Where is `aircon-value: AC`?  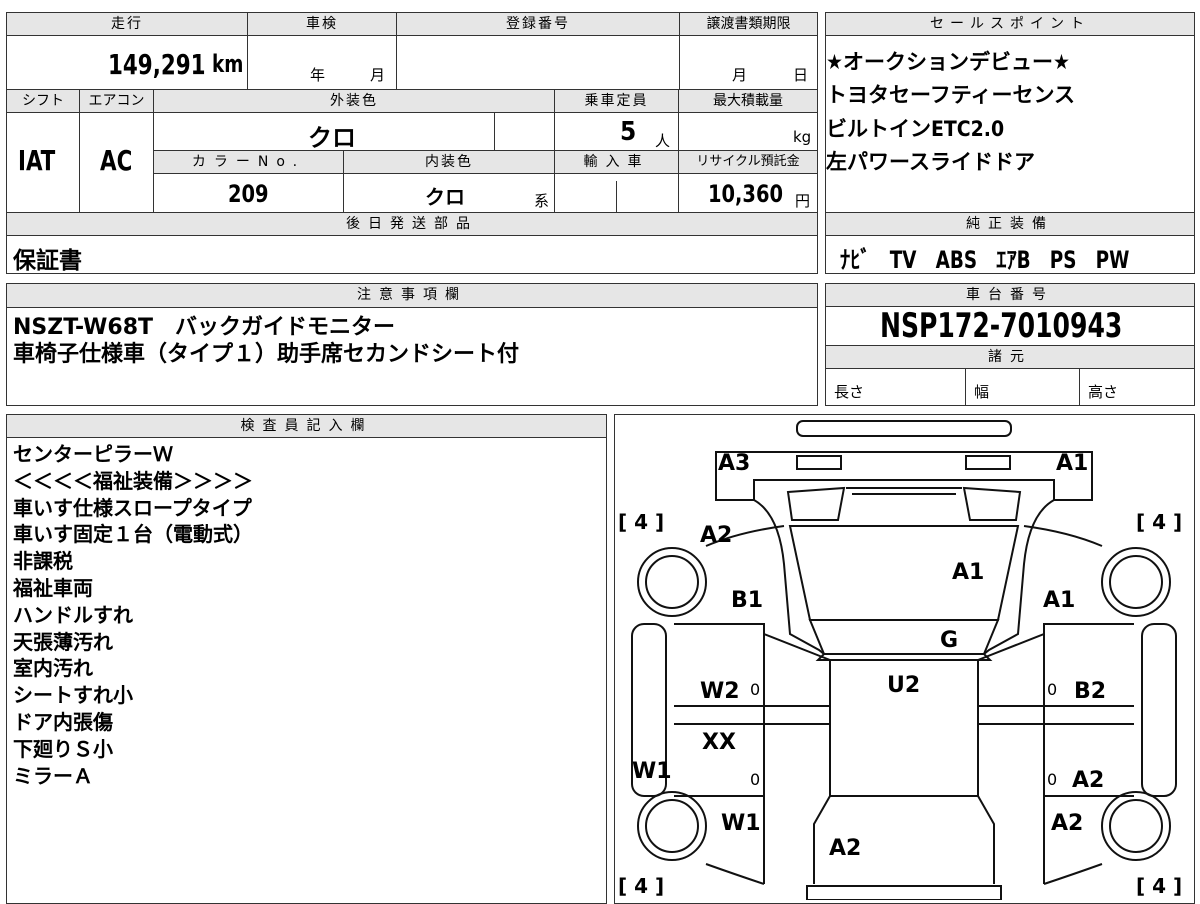
aircon-value: AC is located at coordinates (116, 160).